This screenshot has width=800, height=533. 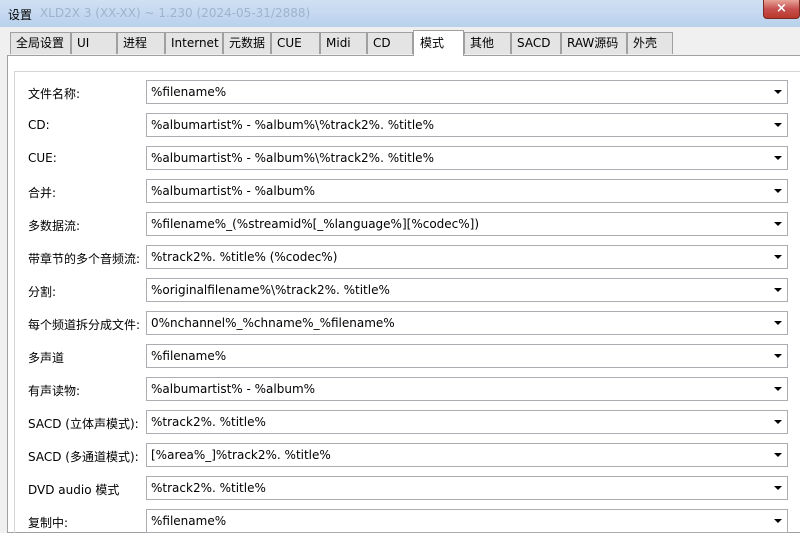 I want to click on tab-cd: CD, so click(x=390, y=43).